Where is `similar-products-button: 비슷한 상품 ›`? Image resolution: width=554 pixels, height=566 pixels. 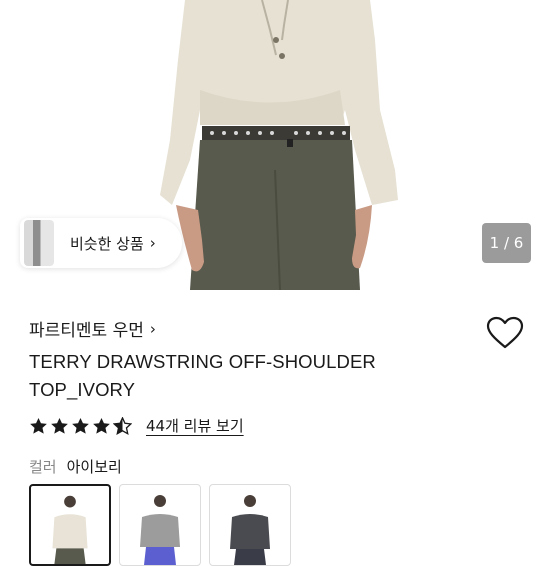
similar-products-button: 비슷한 상품 › is located at coordinates (101, 243).